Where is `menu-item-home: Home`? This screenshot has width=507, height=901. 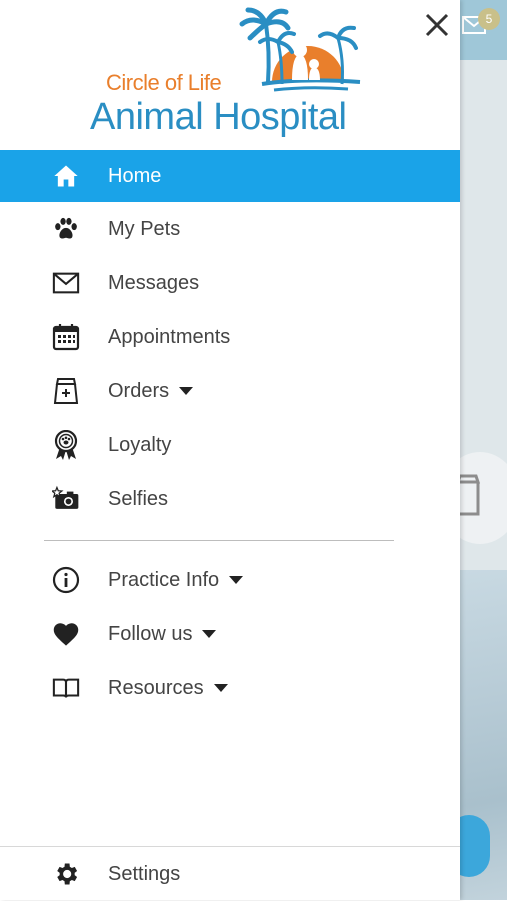
menu-item-home: Home is located at coordinates (230, 176).